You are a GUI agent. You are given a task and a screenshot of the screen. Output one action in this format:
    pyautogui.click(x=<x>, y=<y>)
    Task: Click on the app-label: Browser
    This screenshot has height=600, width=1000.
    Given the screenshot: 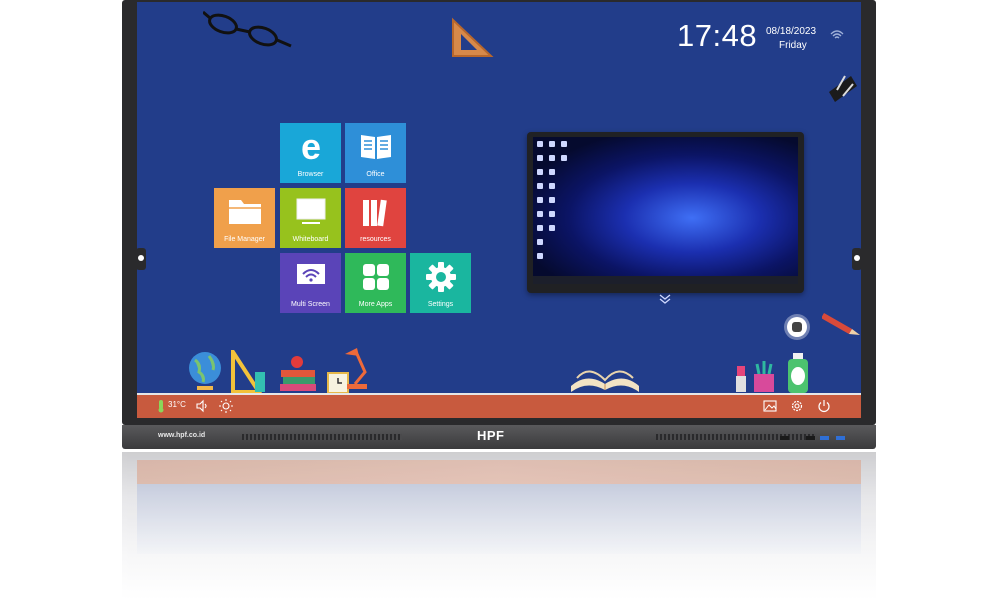 What is the action you would take?
    pyautogui.click(x=310, y=174)
    